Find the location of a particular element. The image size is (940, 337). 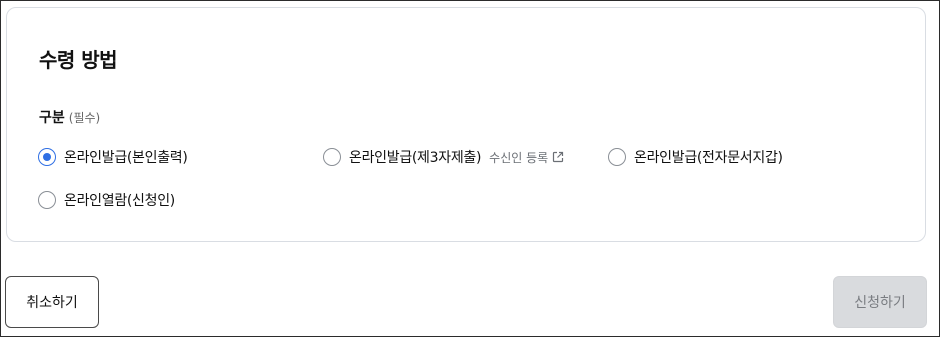

external-link-icon is located at coordinates (558, 157).